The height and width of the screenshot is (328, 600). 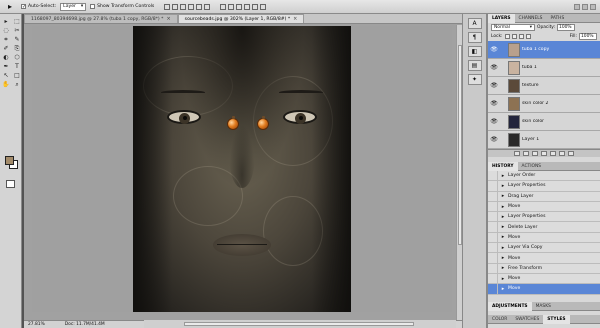 What do you see at coordinates (544, 227) in the screenshot?
I see `history-item: ▸ Delete Layer` at bounding box center [544, 227].